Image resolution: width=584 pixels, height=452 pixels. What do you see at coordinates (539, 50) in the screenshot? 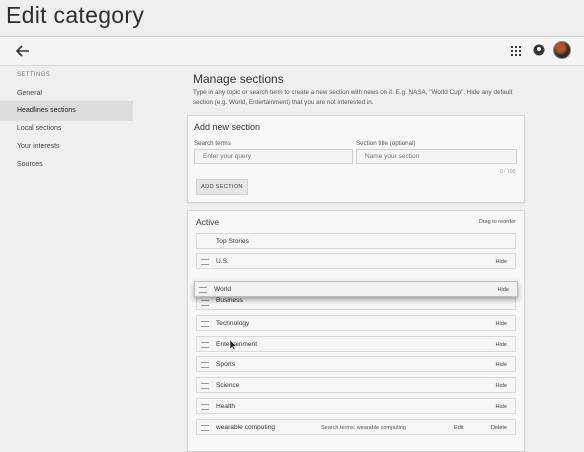
I see `account-circle-icon` at bounding box center [539, 50].